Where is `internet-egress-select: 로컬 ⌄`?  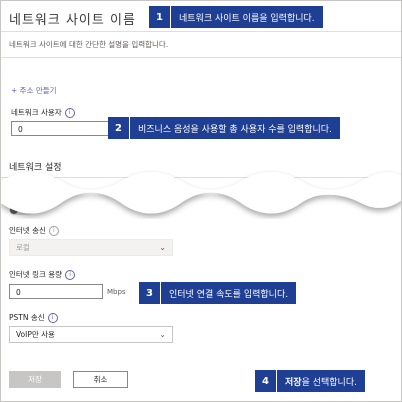 internet-egress-select: 로컬 ⌄ is located at coordinates (91, 247).